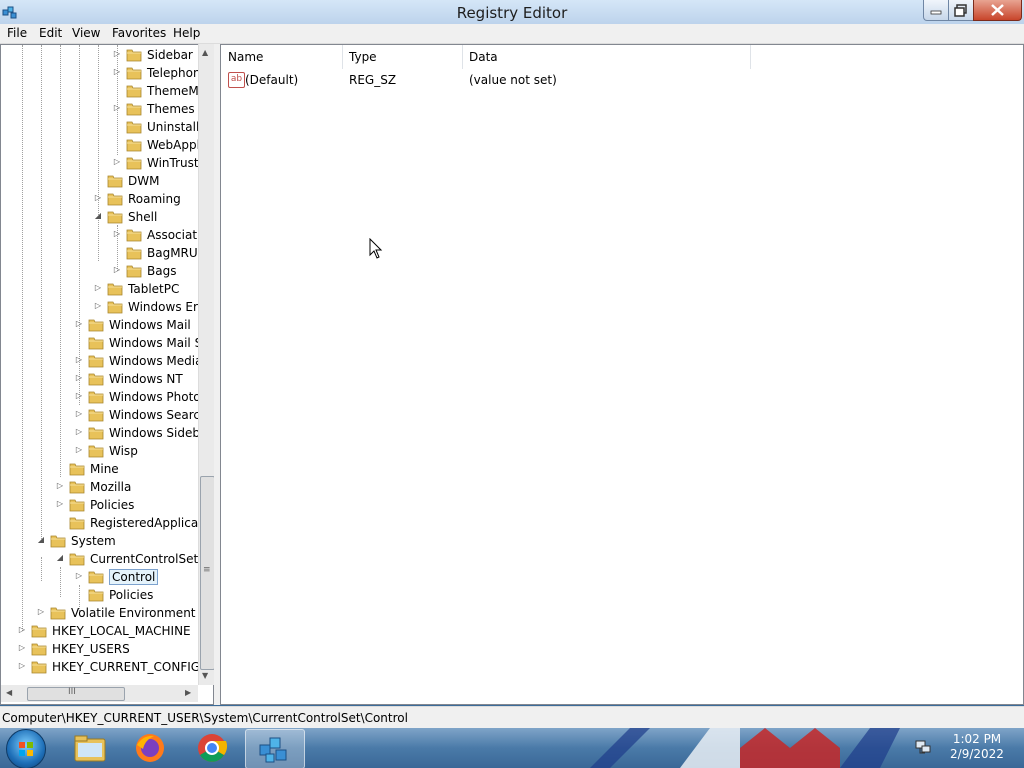 The image size is (1024, 768). I want to click on system-clock: 1:02 PM 2/9/2022, so click(977, 747).